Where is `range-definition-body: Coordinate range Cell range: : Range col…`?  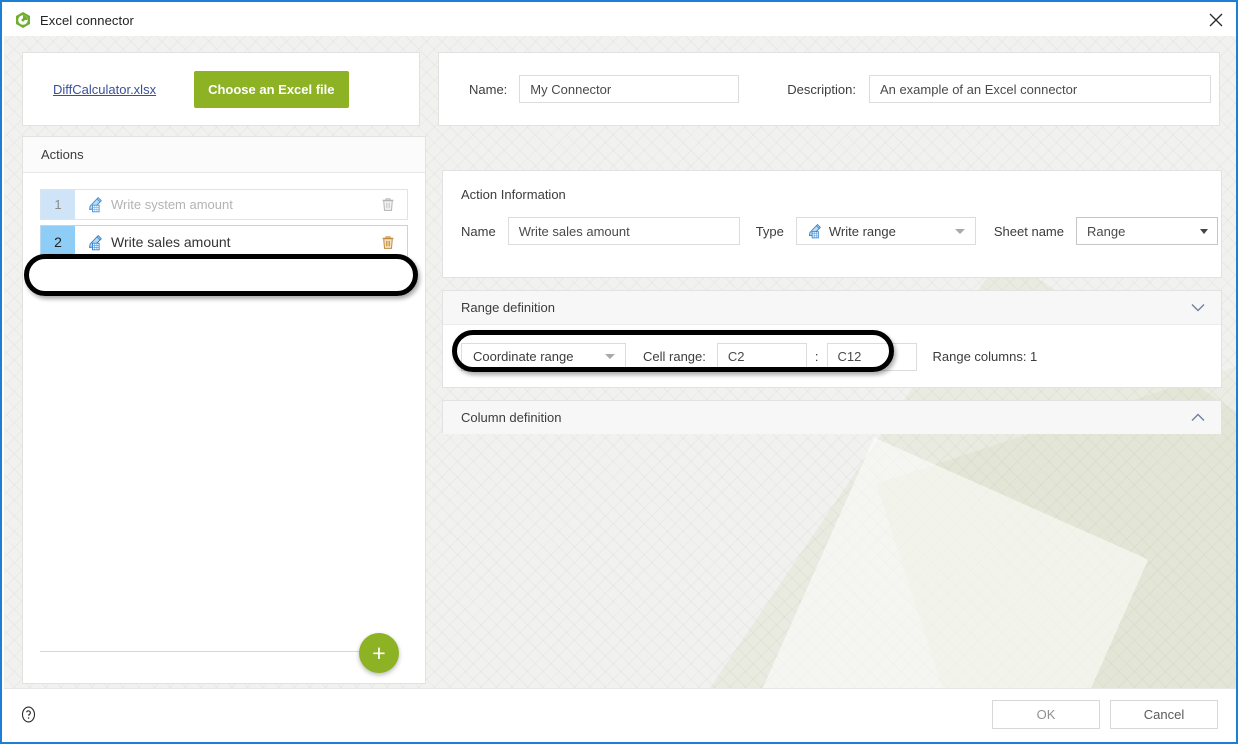 range-definition-body: Coordinate range Cell range: : Range col… is located at coordinates (832, 356).